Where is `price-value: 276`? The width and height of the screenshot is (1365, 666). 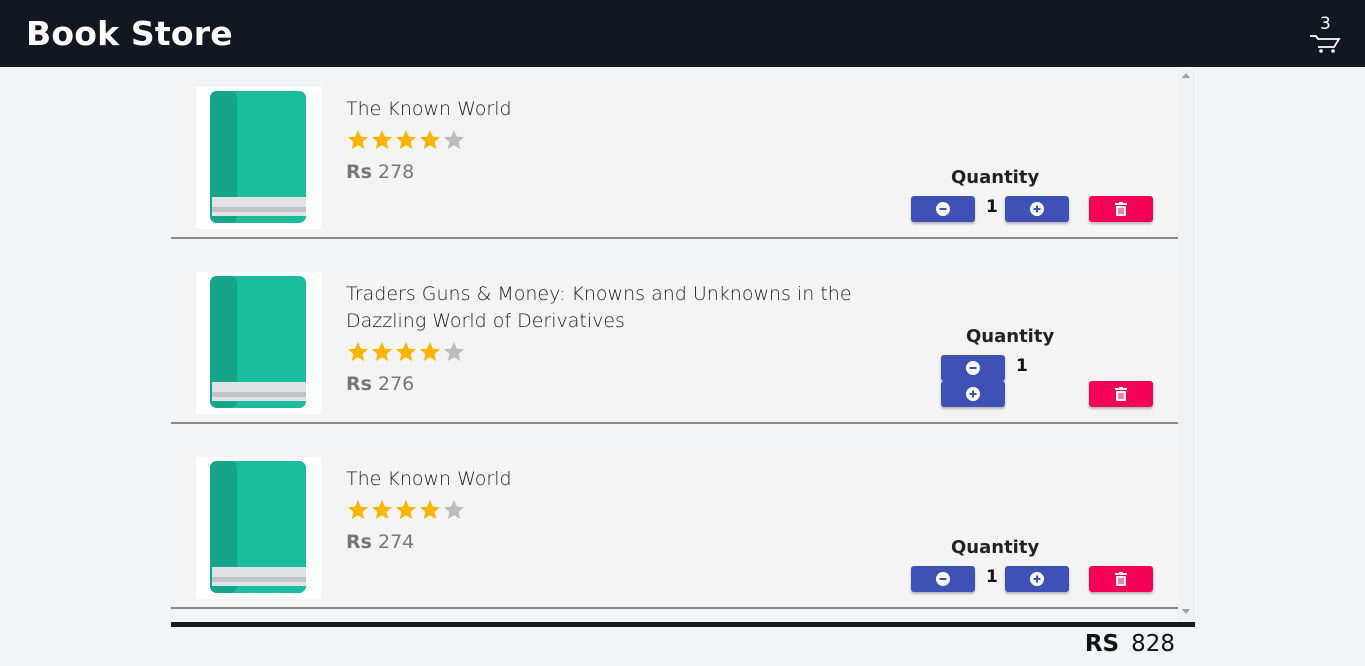 price-value: 276 is located at coordinates (396, 384).